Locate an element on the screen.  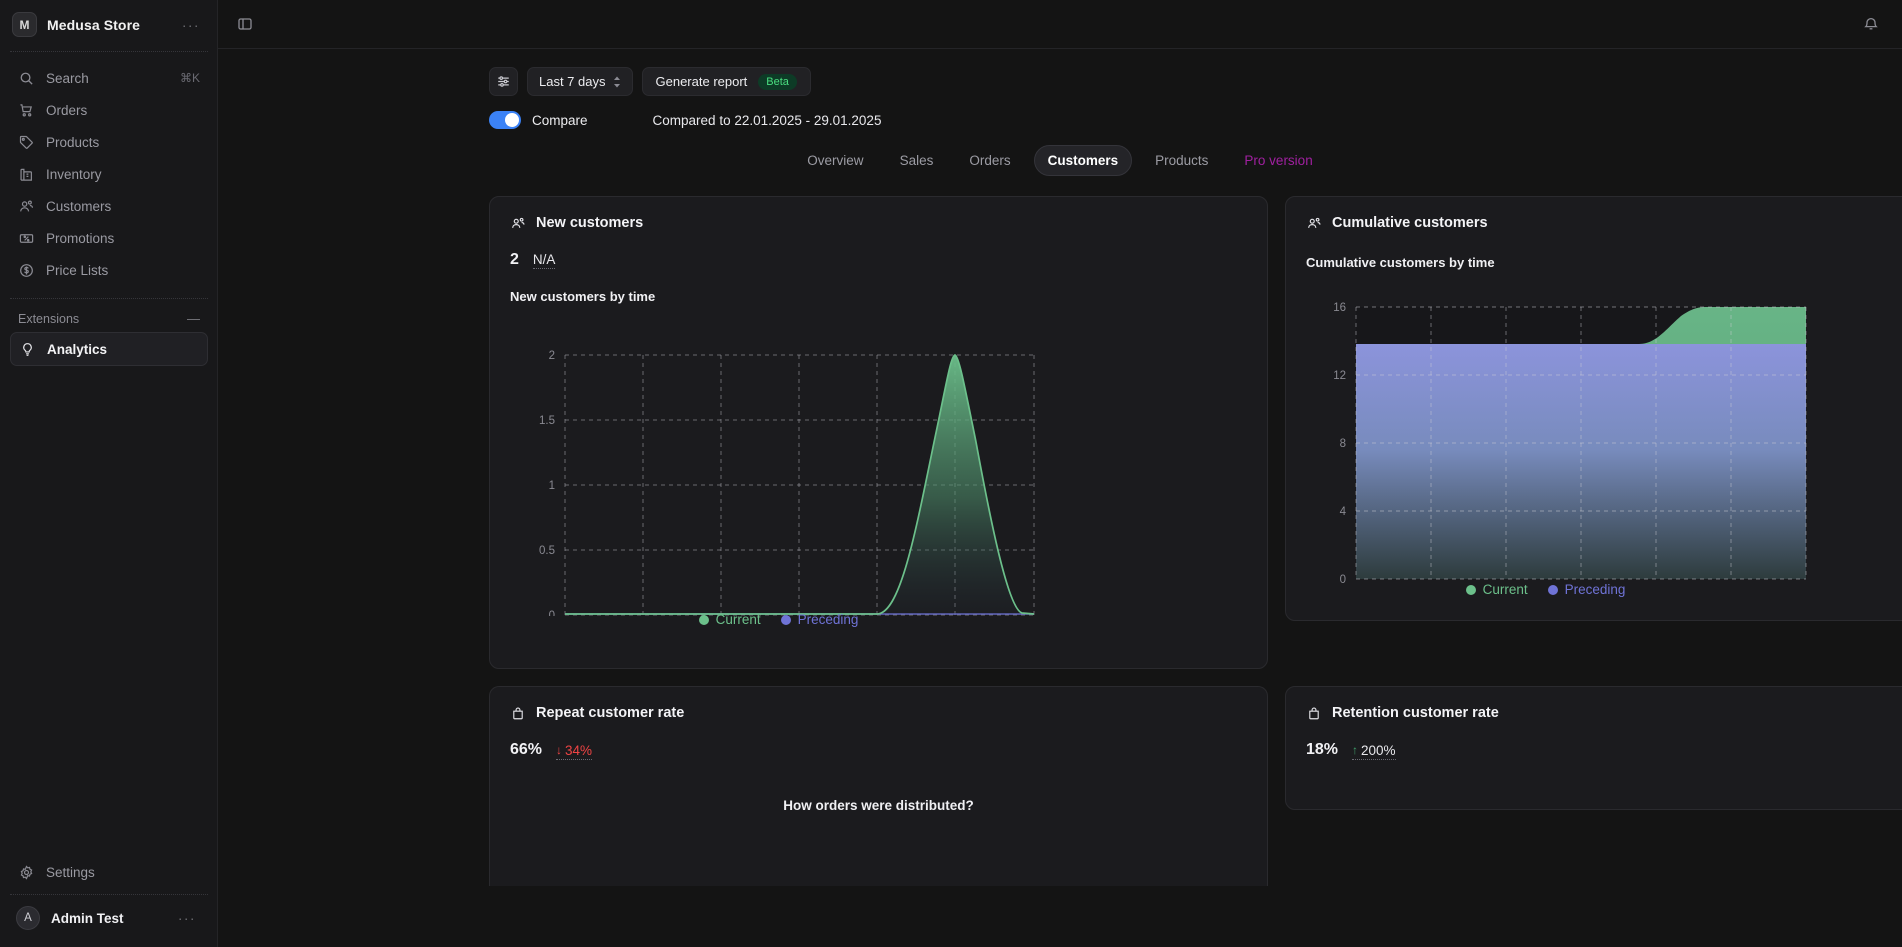
sidebar-item-promotions: Promotions is located at coordinates (109, 238).